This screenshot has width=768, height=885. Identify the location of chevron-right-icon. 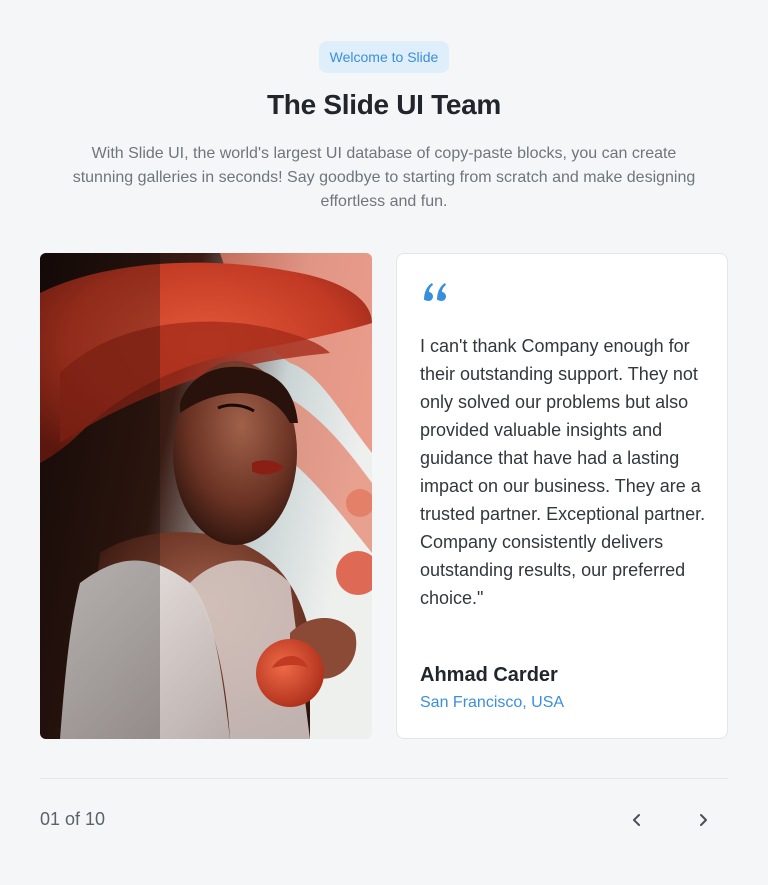
(703, 820).